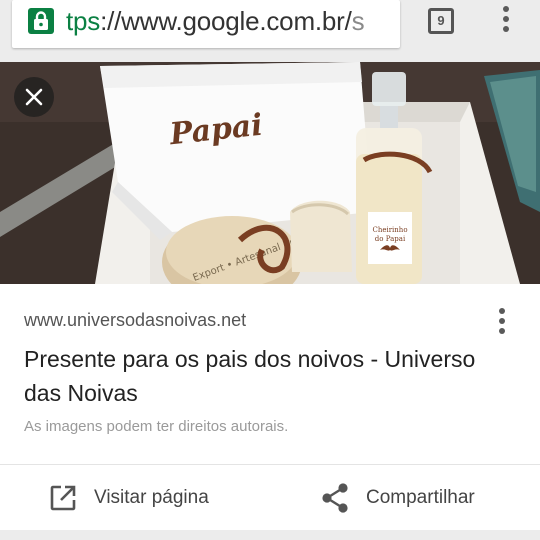  I want to click on visit-page-button: Visitar página, so click(128, 498).